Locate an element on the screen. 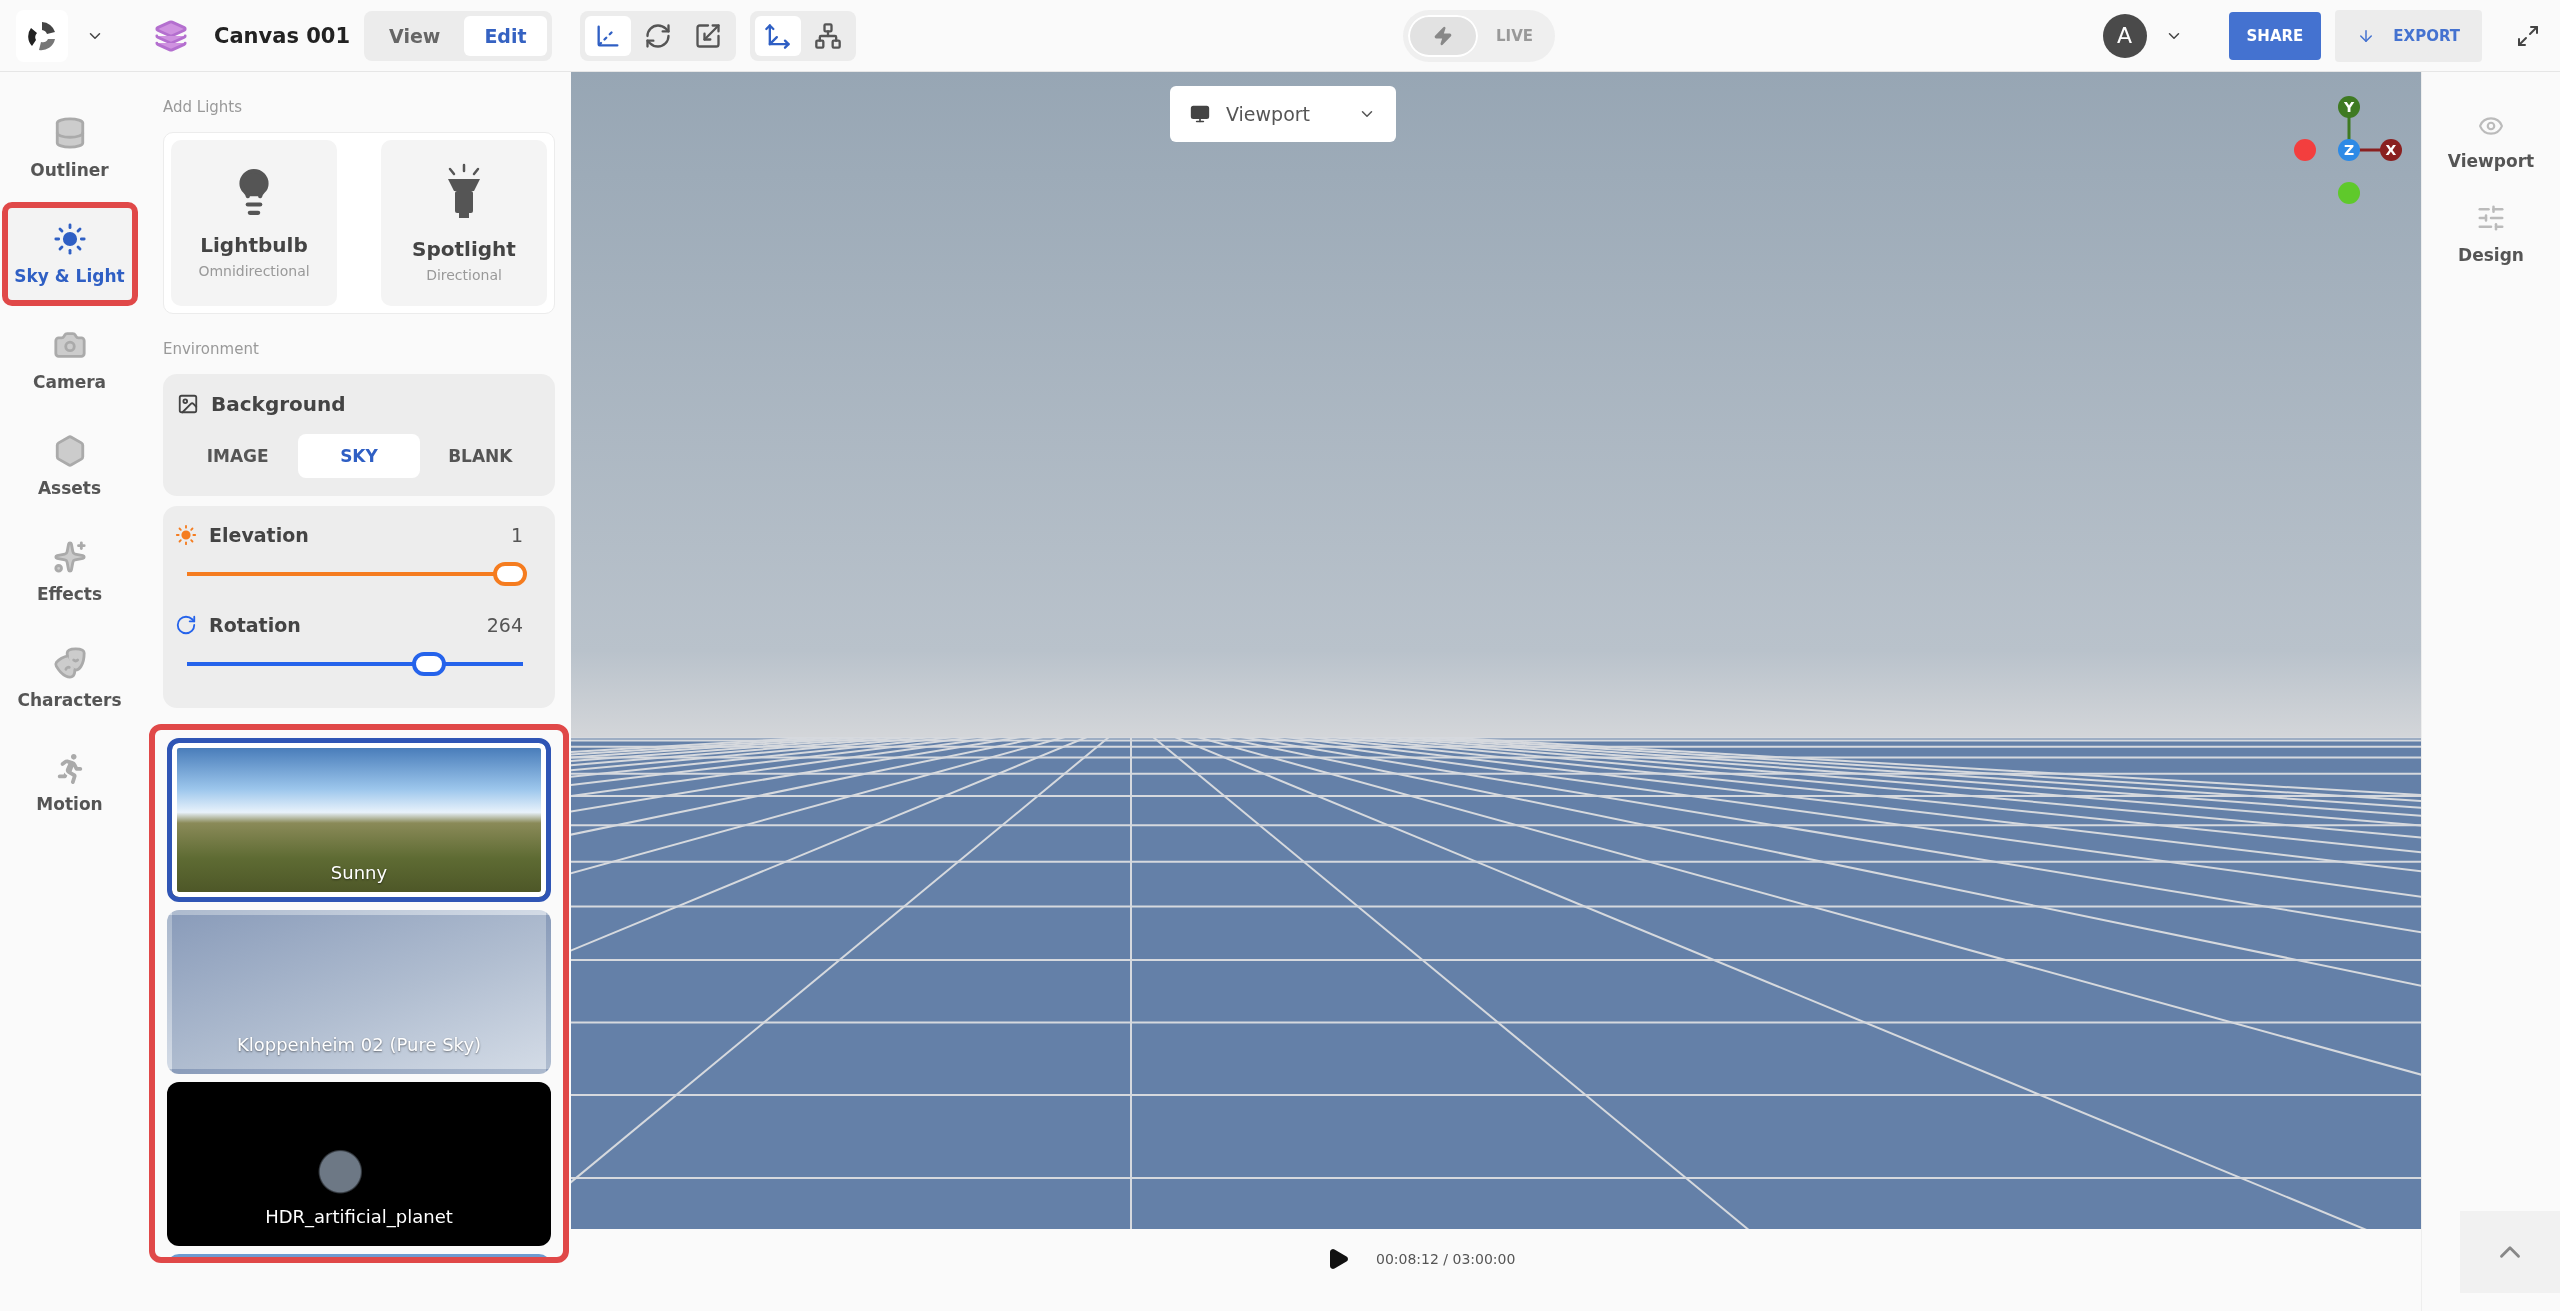 This screenshot has height=1311, width=2560. light-option: Lightbulb Omnidirectional is located at coordinates (254, 223).